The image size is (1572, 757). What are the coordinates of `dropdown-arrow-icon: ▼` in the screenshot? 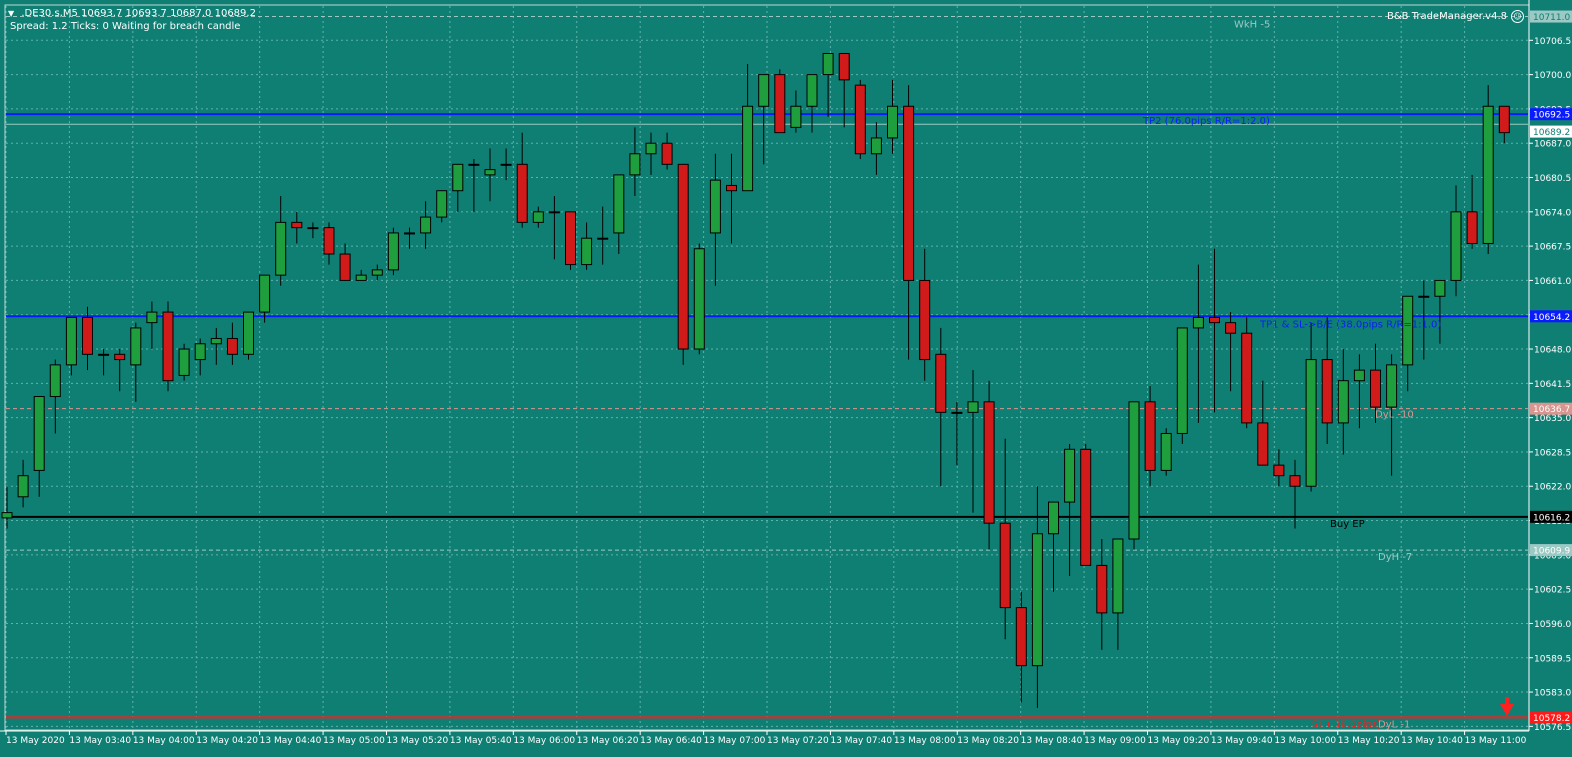 It's located at (11, 13).